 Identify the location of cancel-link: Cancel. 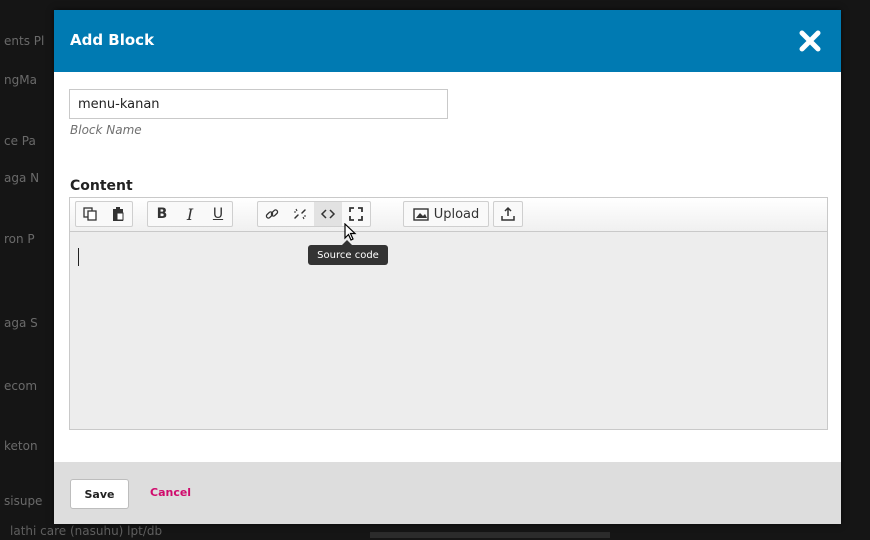
(170, 492).